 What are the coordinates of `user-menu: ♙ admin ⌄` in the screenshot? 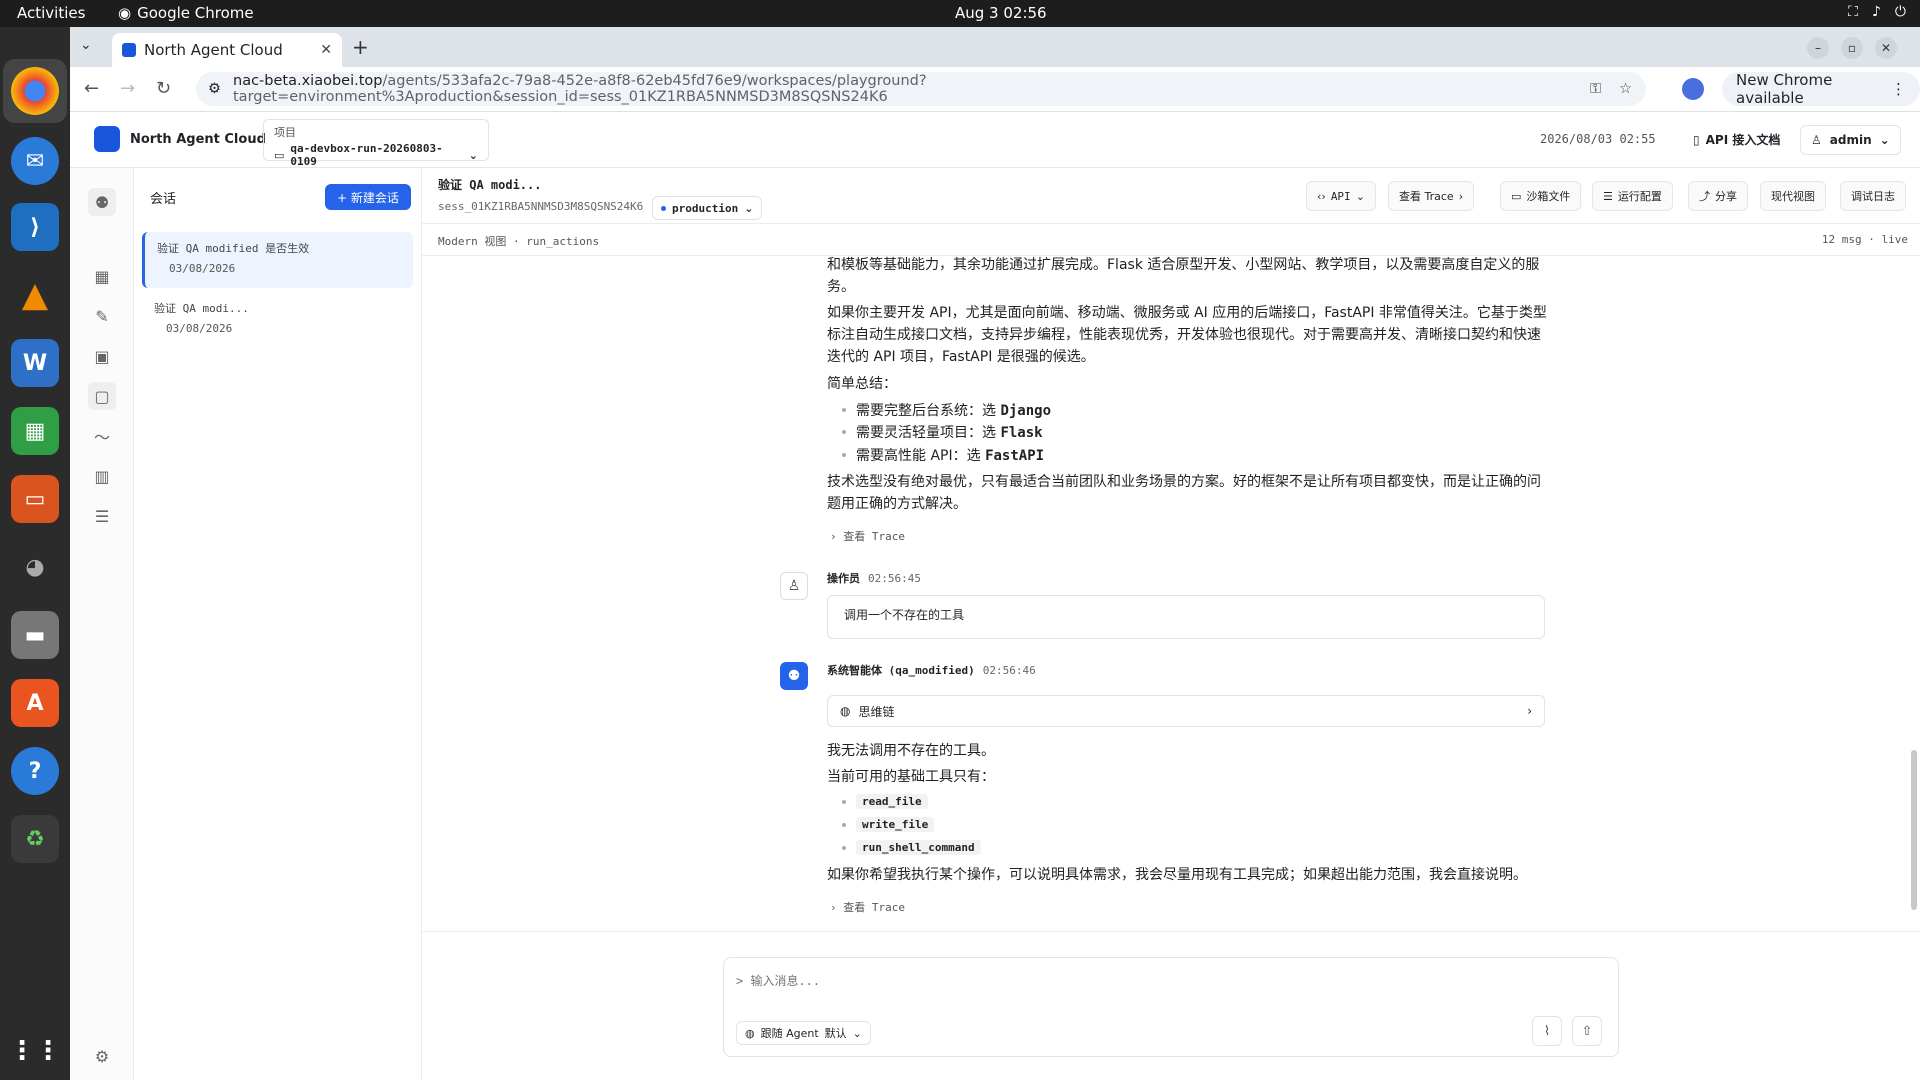 It's located at (1850, 140).